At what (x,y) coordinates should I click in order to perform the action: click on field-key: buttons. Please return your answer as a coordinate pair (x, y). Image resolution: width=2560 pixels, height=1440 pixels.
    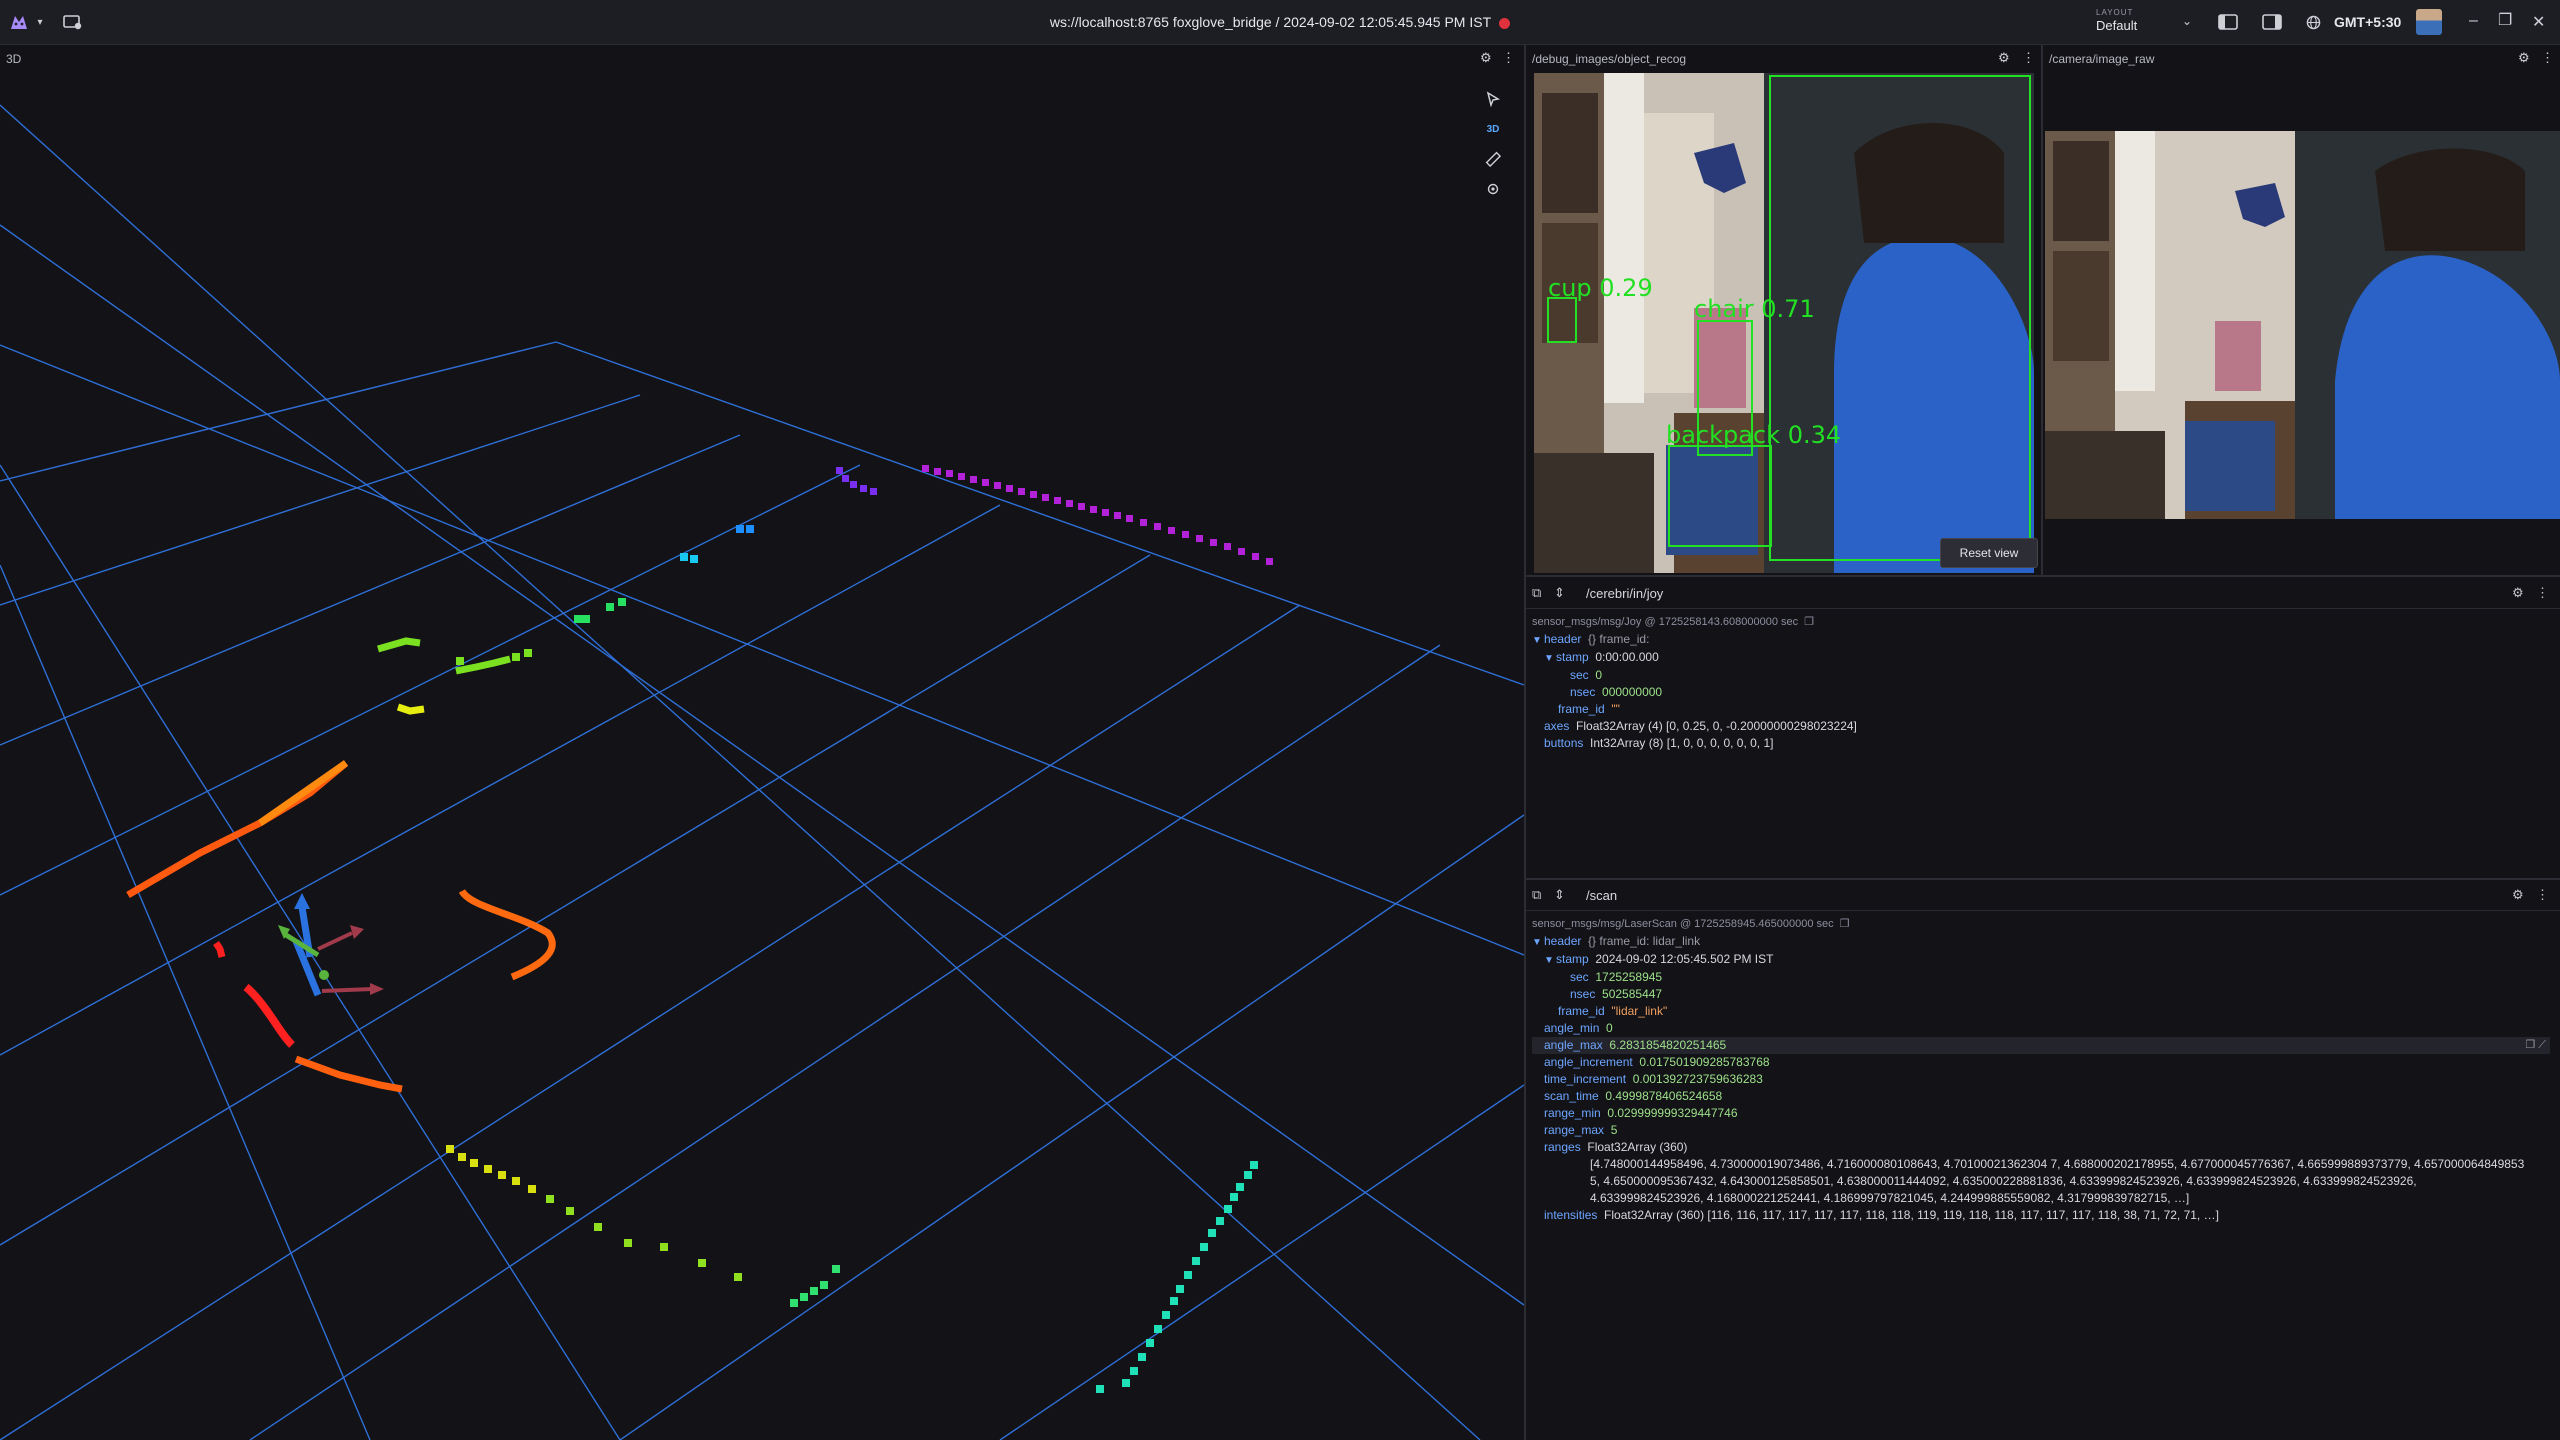
    Looking at the image, I should click on (1564, 743).